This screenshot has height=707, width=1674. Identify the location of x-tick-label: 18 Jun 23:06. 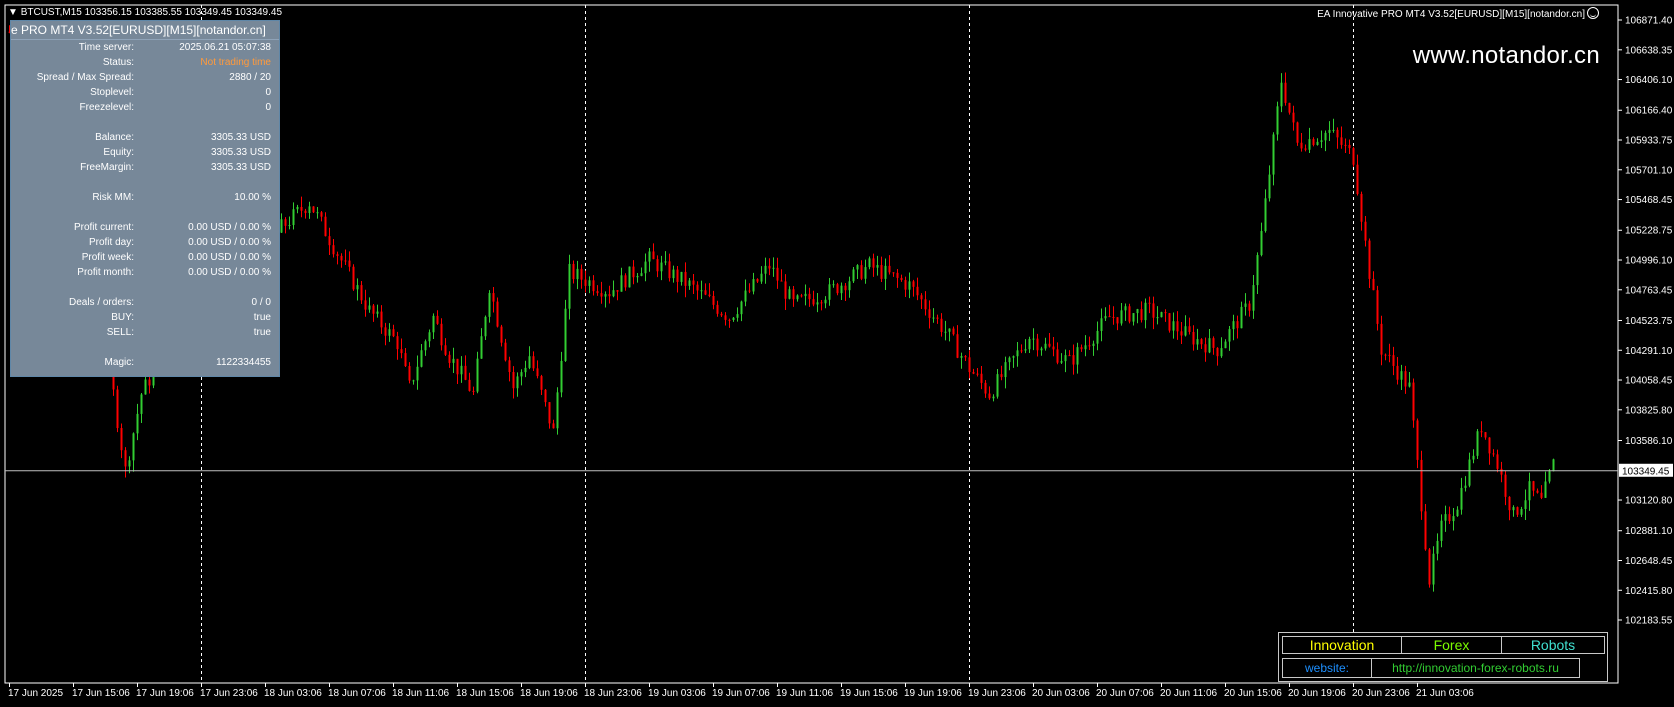
(613, 693).